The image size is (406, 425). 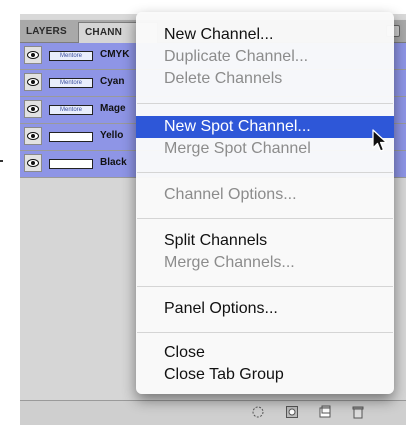 I want to click on panel-bottom-toolbar, so click(x=213, y=412).